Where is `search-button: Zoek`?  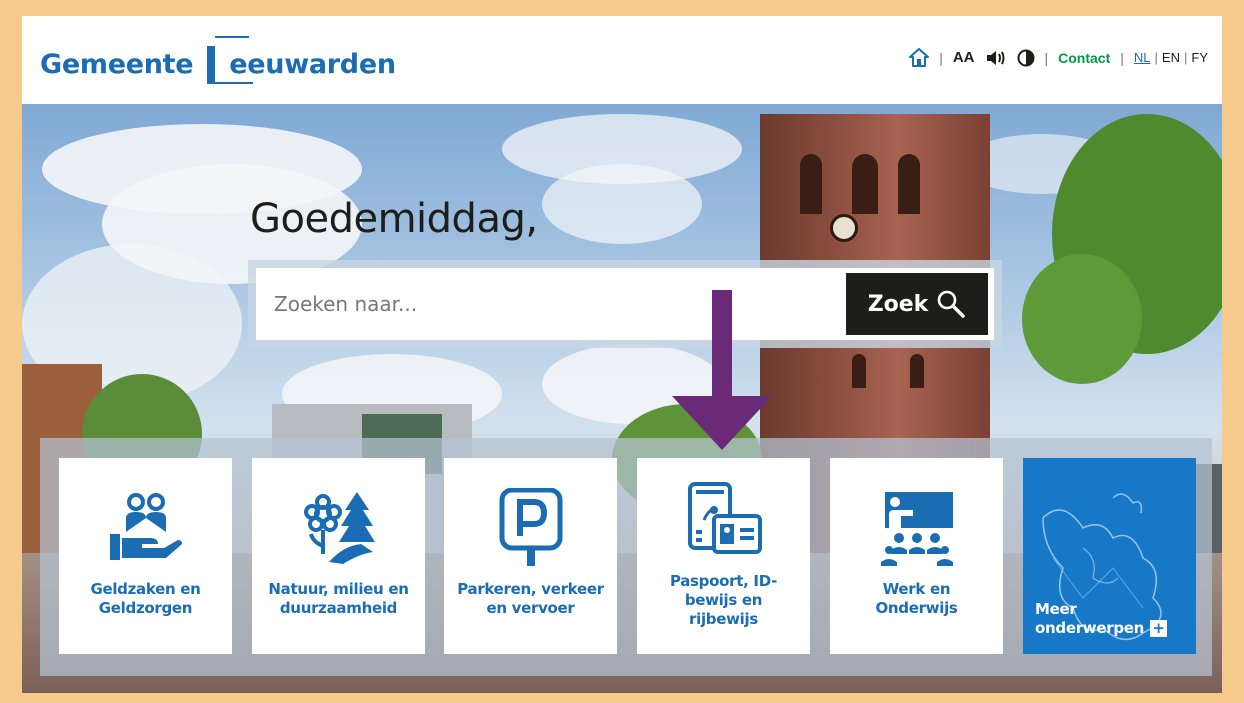 search-button: Zoek is located at coordinates (917, 304).